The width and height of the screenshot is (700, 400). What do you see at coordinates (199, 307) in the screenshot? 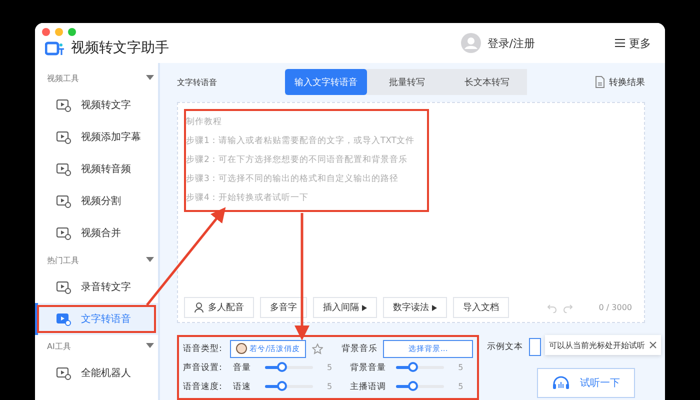
I see `person-icon` at bounding box center [199, 307].